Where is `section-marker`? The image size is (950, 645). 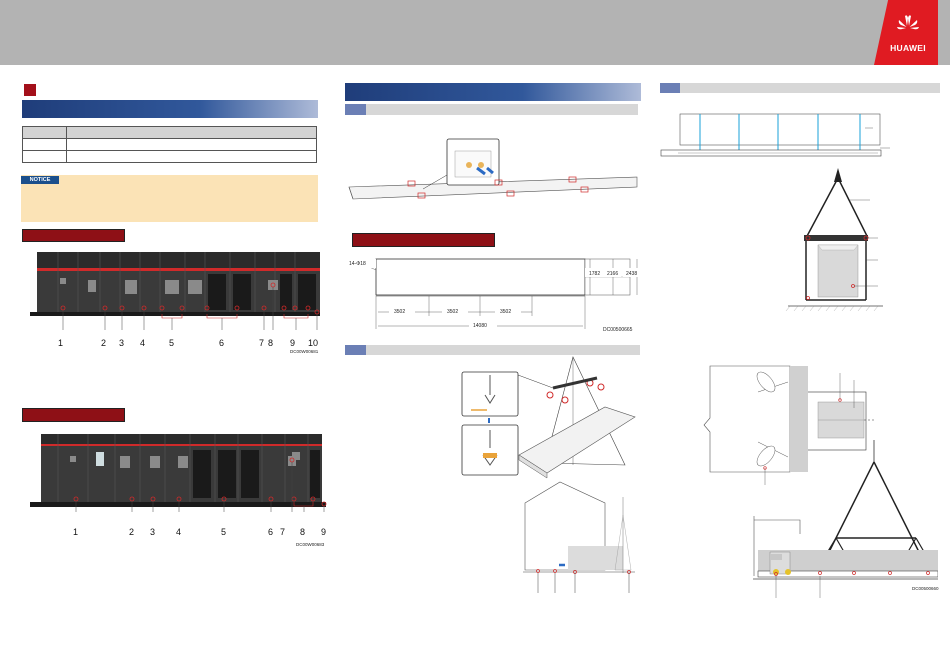
section-marker is located at coordinates (30, 90).